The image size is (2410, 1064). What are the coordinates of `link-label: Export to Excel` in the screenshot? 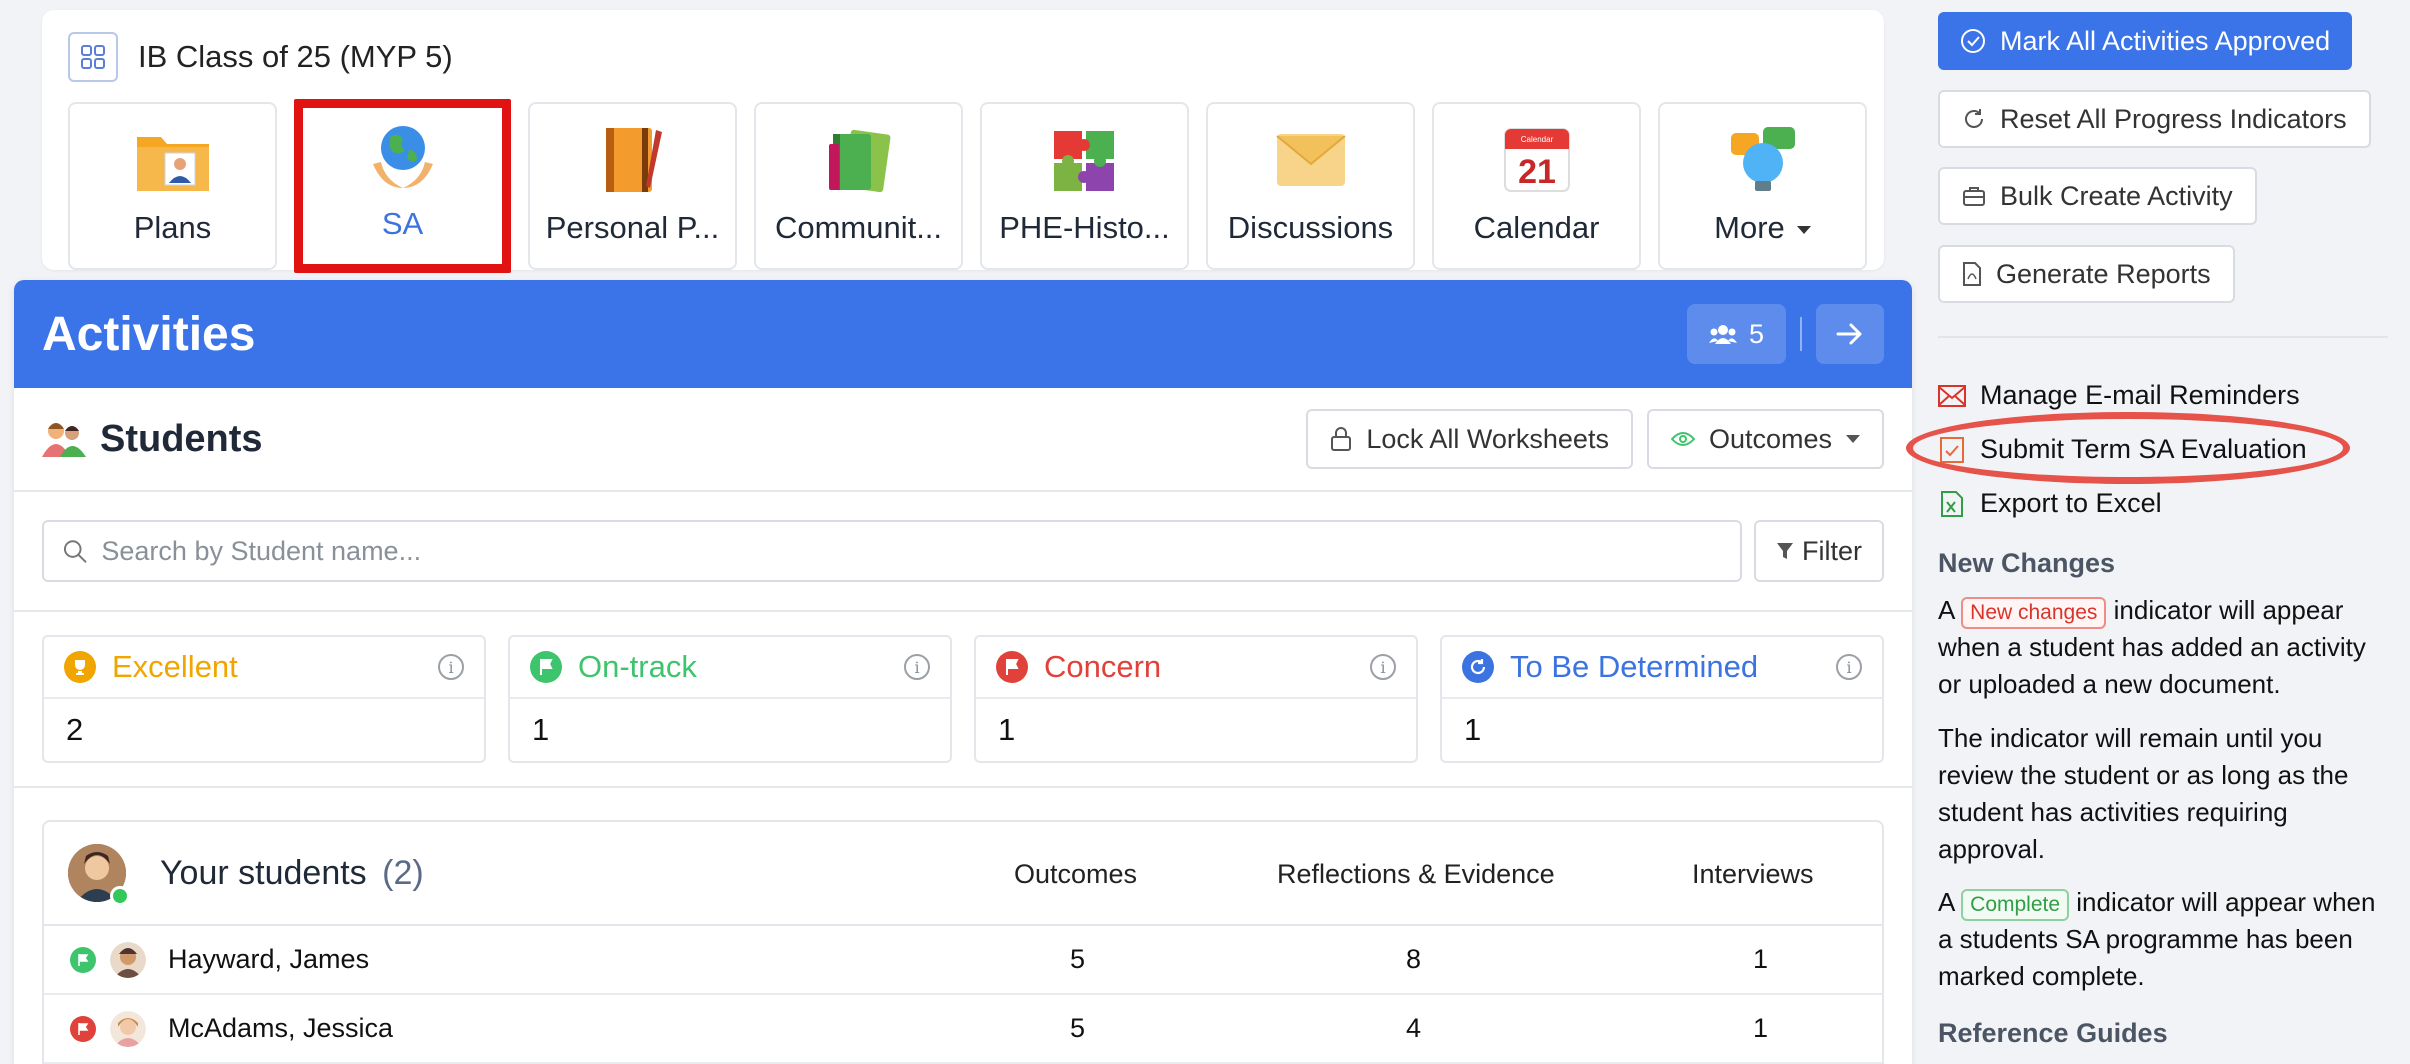 It's located at (2071, 503).